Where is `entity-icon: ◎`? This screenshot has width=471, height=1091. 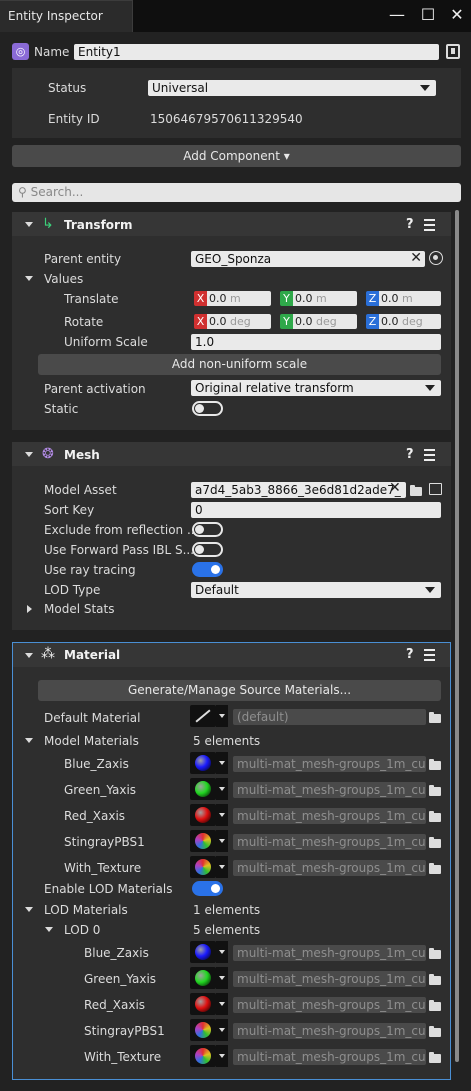 entity-icon: ◎ is located at coordinates (20, 51).